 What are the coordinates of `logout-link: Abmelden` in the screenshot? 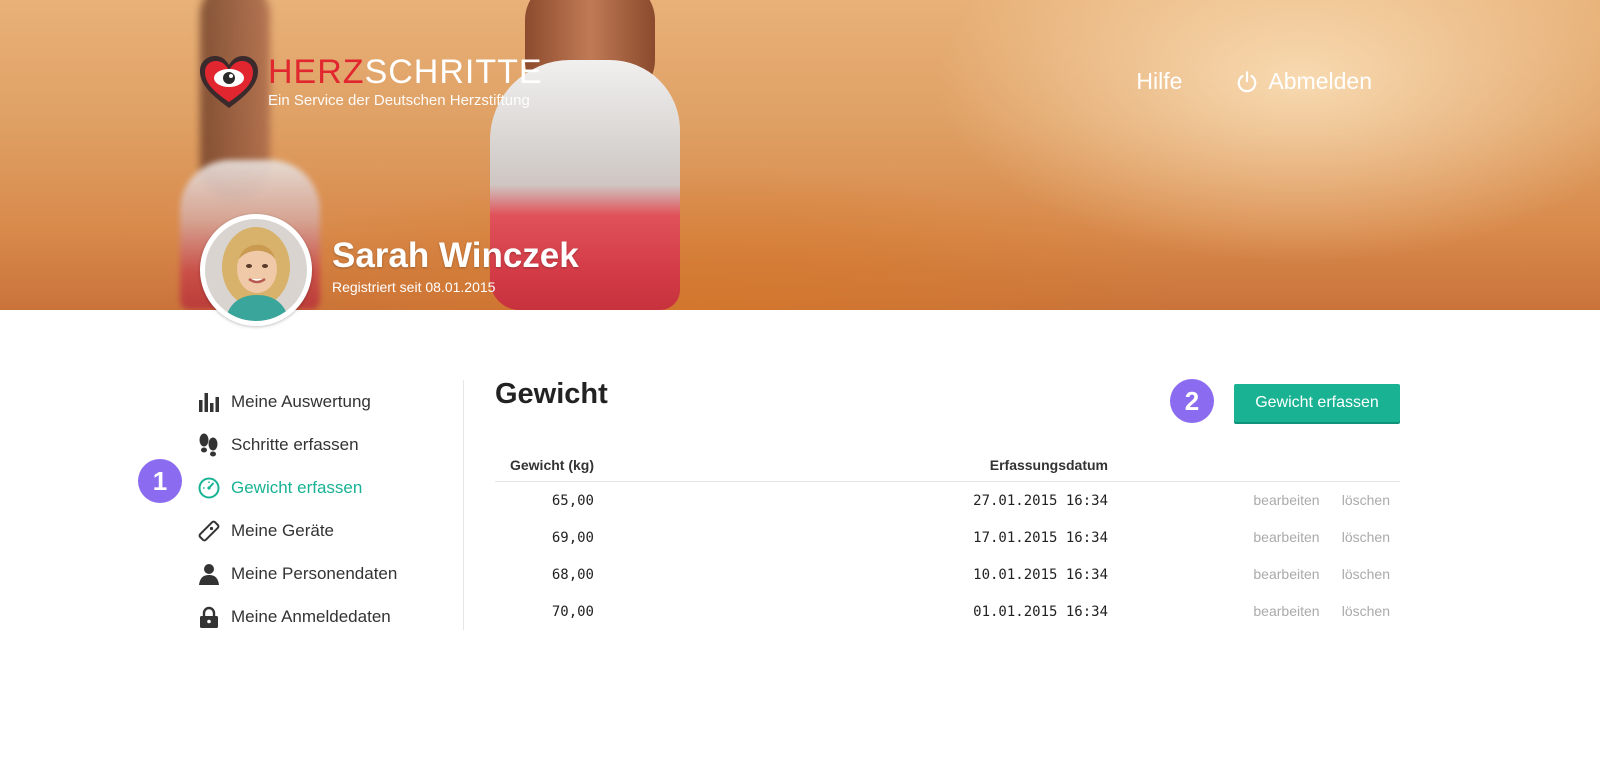 It's located at (1304, 81).